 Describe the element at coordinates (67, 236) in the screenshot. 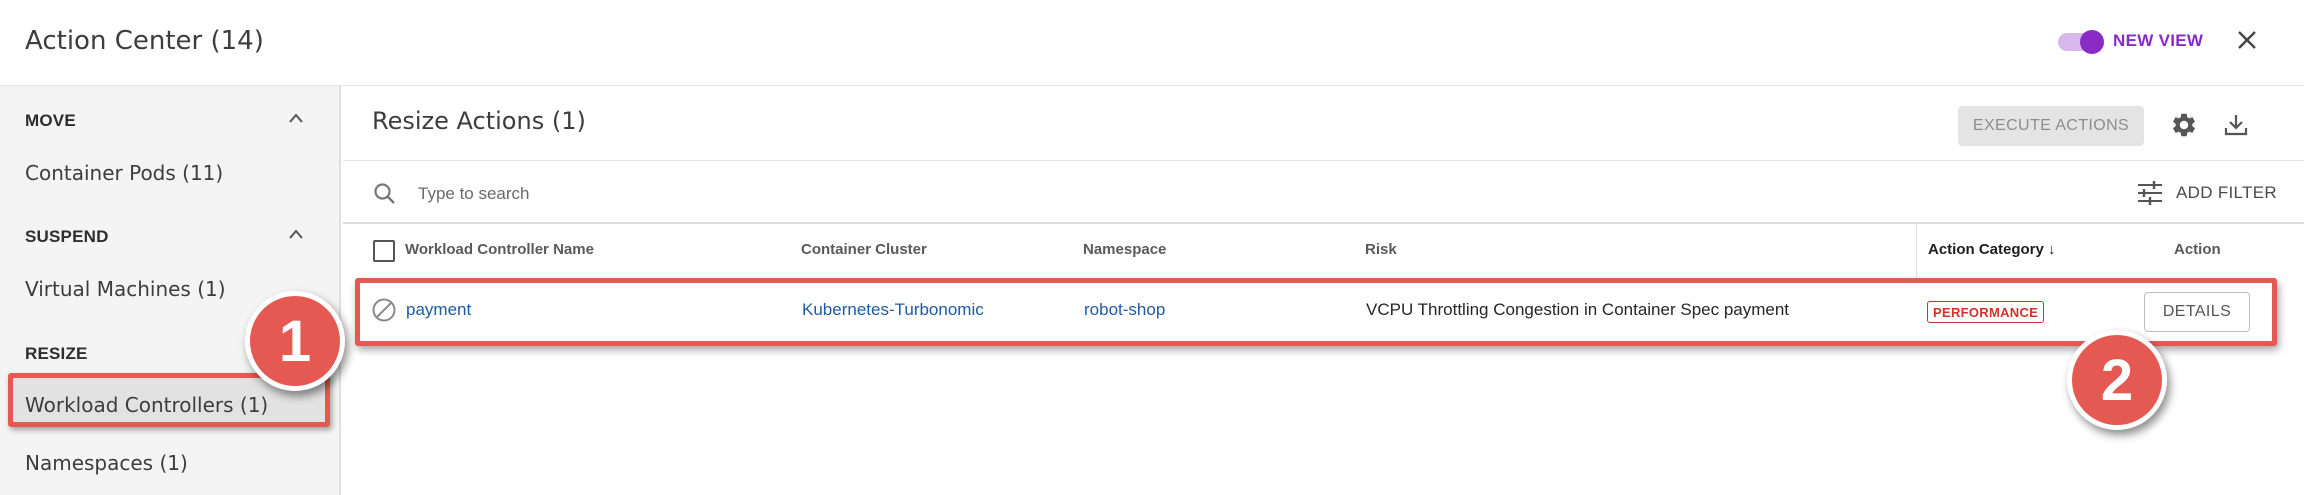

I see `sidebar-section-suspend: SUSPEND` at that location.